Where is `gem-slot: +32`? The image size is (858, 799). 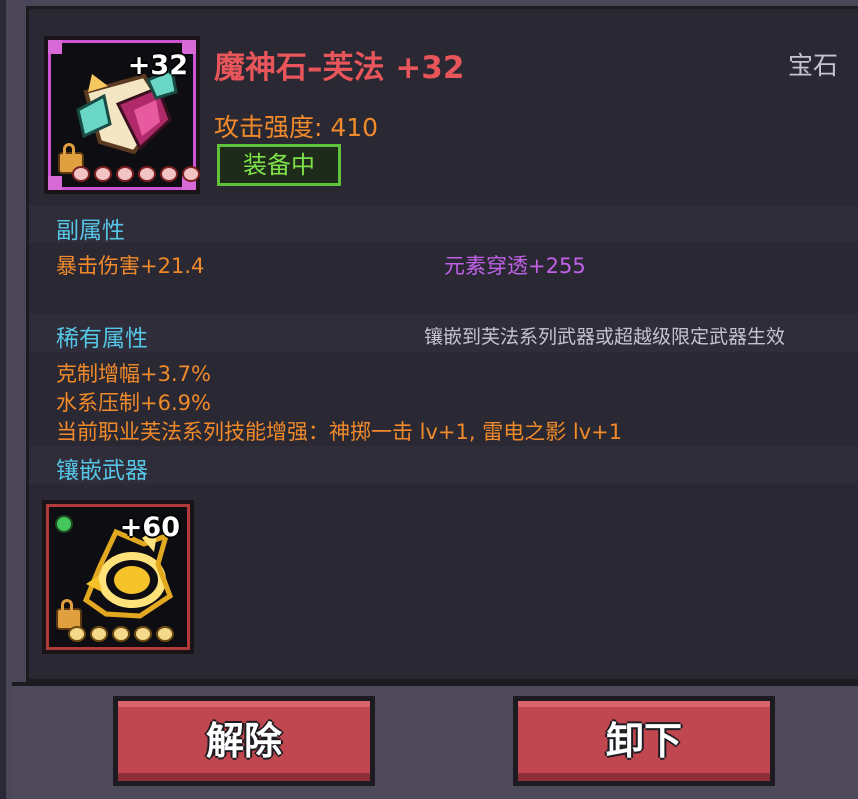
gem-slot: +32 is located at coordinates (122, 115).